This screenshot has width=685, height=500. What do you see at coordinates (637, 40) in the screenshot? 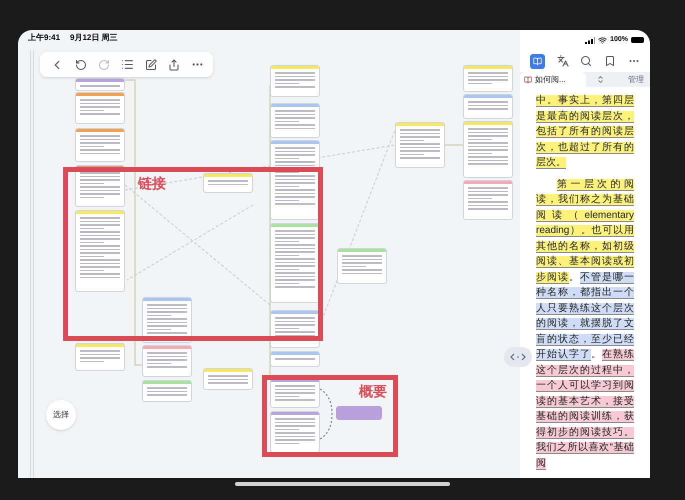
I see `battery-icon` at bounding box center [637, 40].